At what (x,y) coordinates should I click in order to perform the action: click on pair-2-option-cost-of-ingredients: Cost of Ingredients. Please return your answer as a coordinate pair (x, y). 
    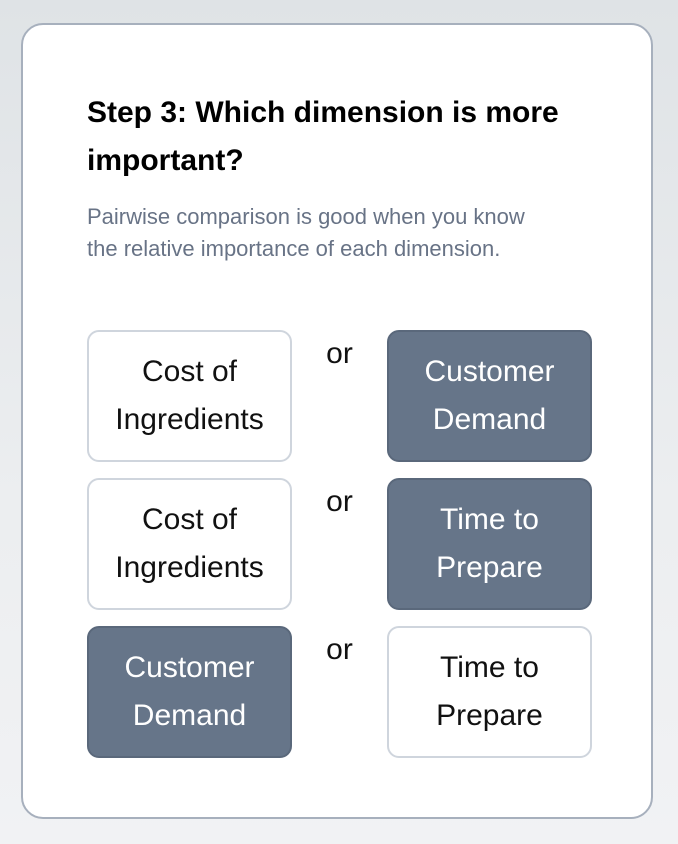
    Looking at the image, I should click on (189, 544).